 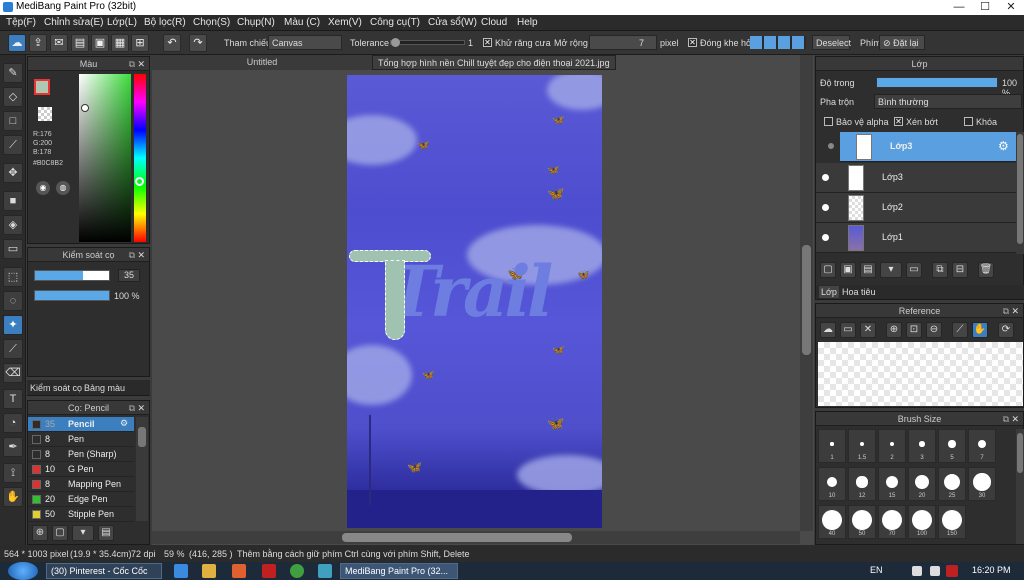 I want to click on layer-add-menu-icon: ▾, so click(x=891, y=270).